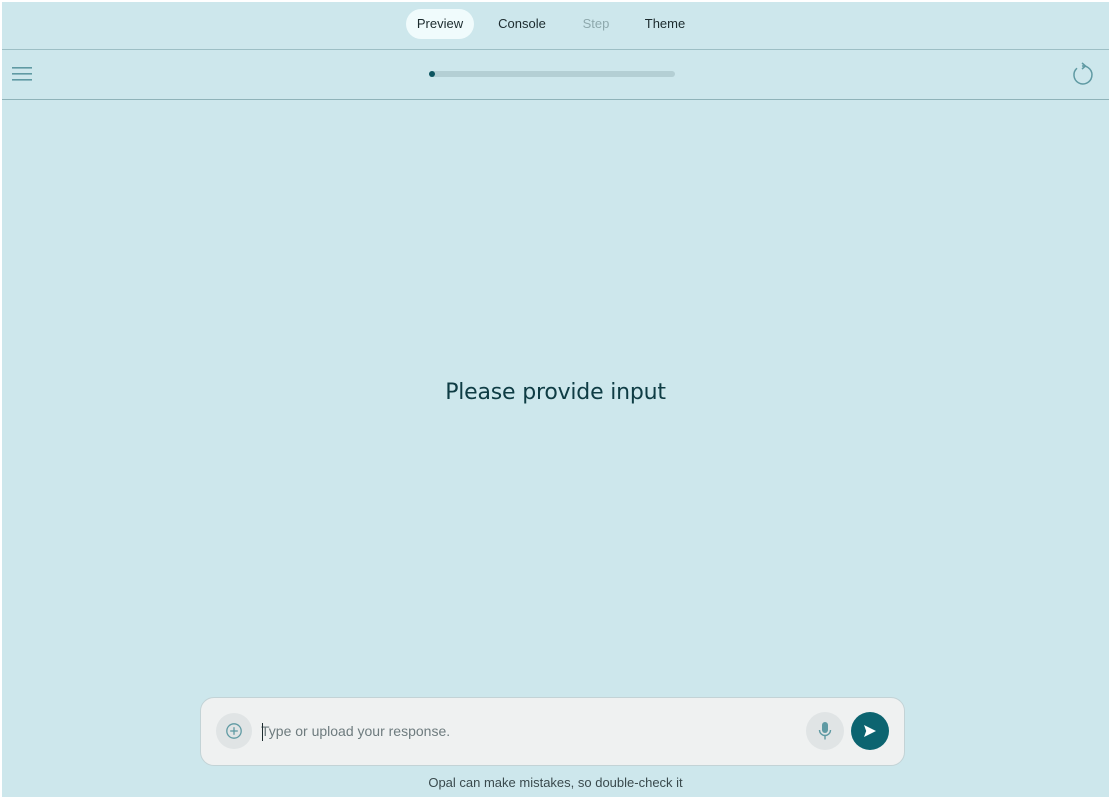 The image size is (1112, 799). I want to click on microphone-icon, so click(825, 731).